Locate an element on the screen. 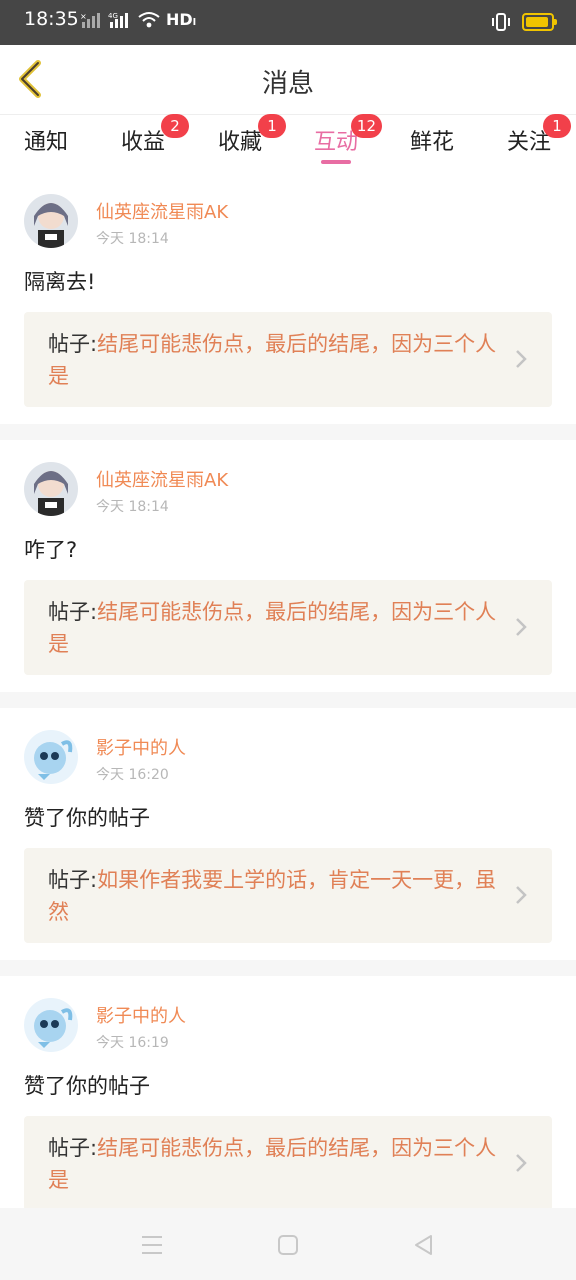  tab-earnings: 收益 2 is located at coordinates (155, 135).